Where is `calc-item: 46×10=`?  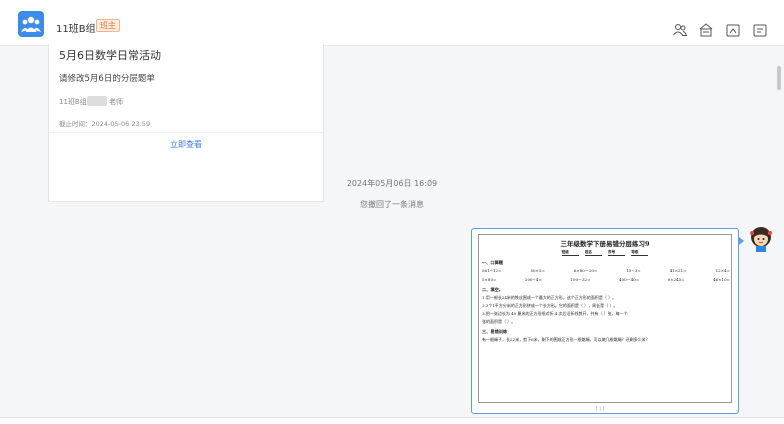 calc-item: 46×10= is located at coordinates (721, 279).